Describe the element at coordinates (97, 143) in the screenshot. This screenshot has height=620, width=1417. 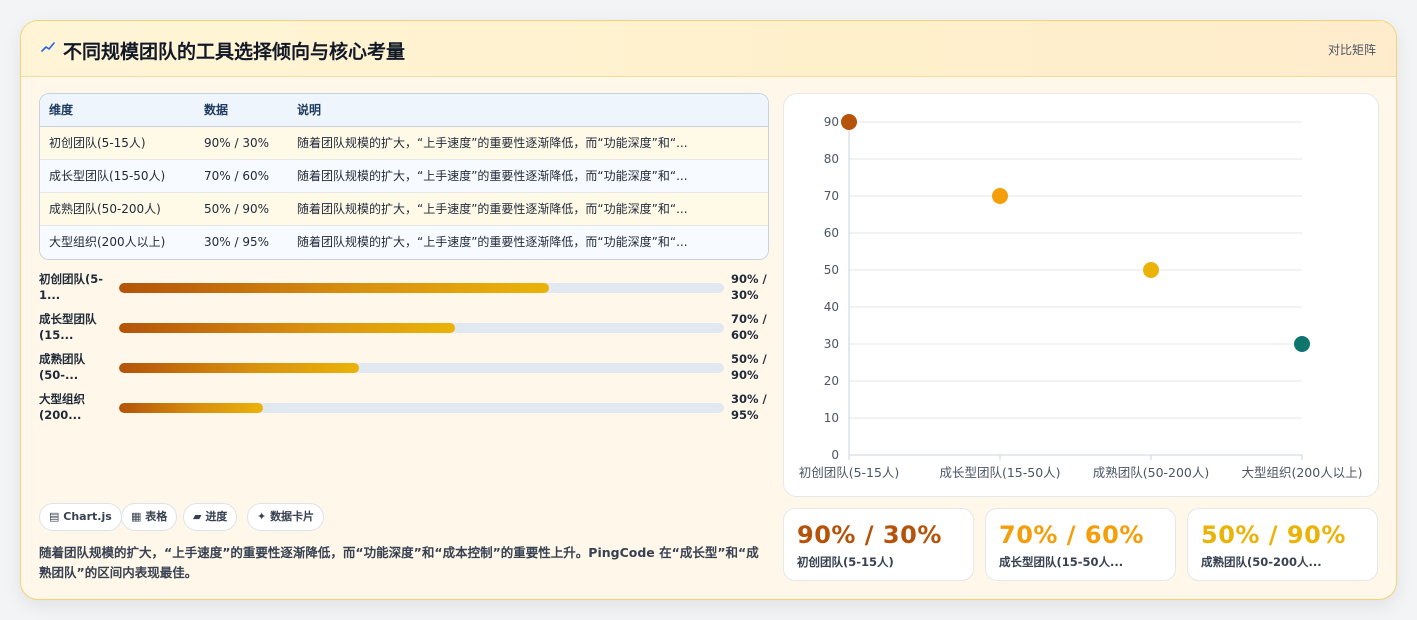
I see `table-cell: 初创团队(5-15人)` at that location.